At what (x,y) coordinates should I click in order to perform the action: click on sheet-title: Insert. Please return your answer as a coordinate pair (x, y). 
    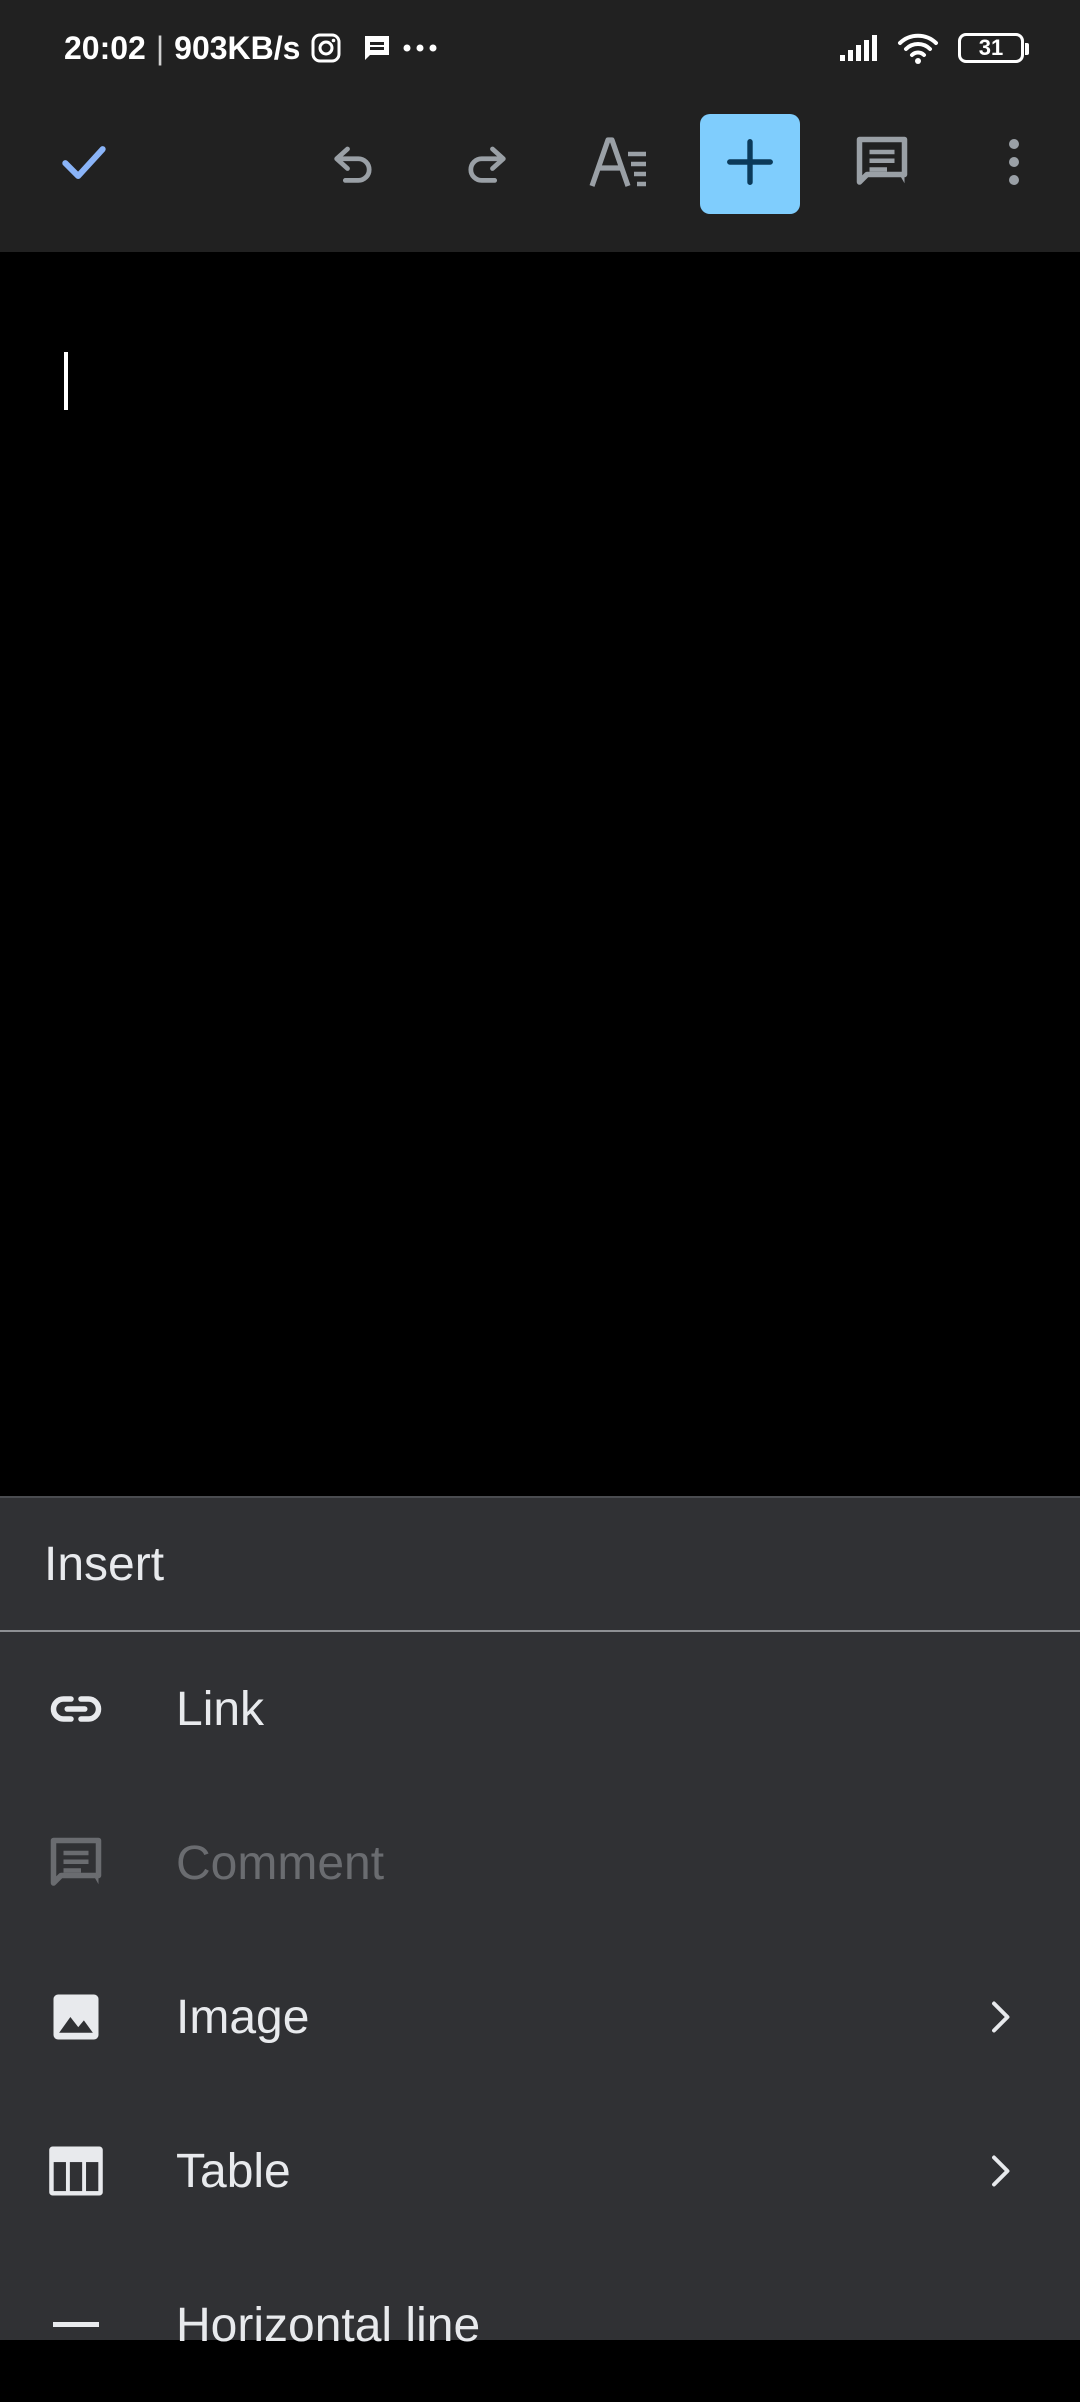
    Looking at the image, I should click on (540, 1565).